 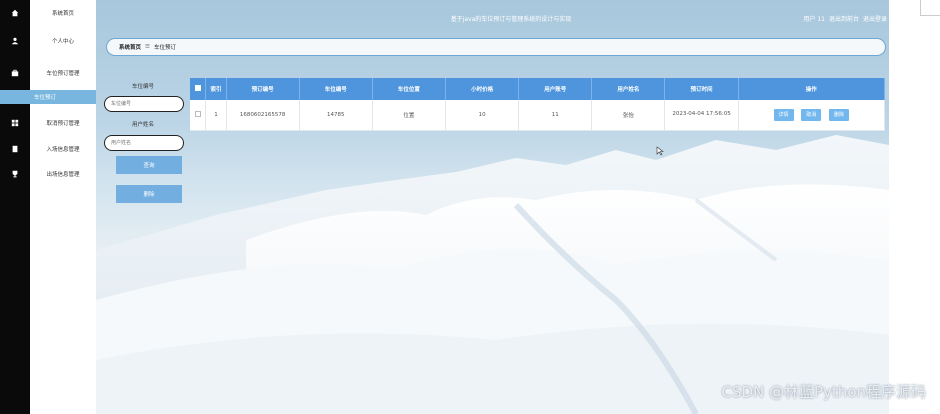 What do you see at coordinates (15, 97) in the screenshot?
I see `active-highlight` at bounding box center [15, 97].